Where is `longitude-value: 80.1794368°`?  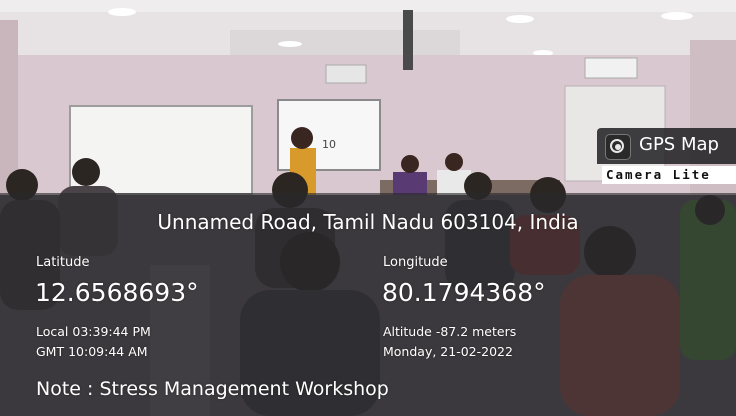 longitude-value: 80.1794368° is located at coordinates (464, 292).